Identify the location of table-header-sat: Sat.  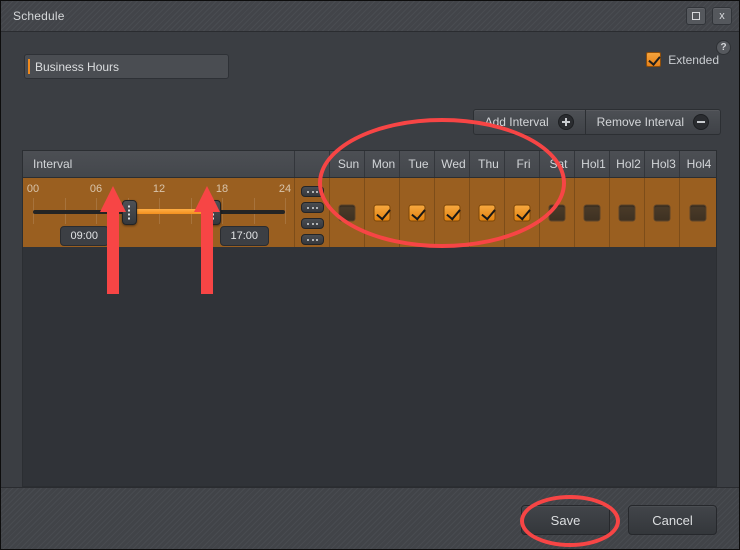
(557, 164).